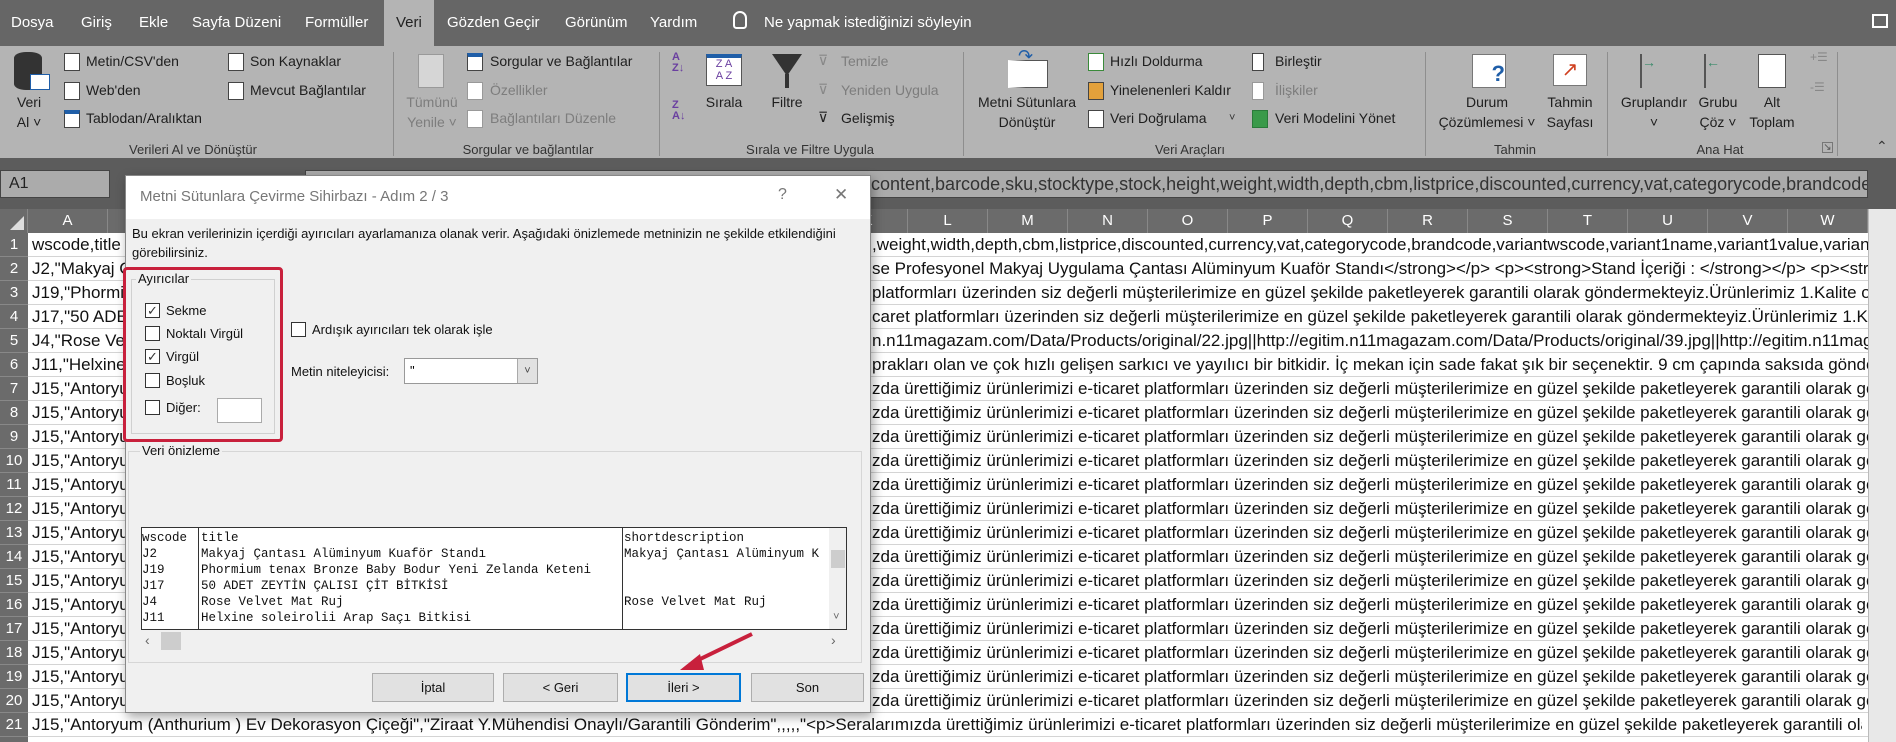  What do you see at coordinates (837, 578) in the screenshot?
I see `preview-vertical-scrollbar: ˅` at bounding box center [837, 578].